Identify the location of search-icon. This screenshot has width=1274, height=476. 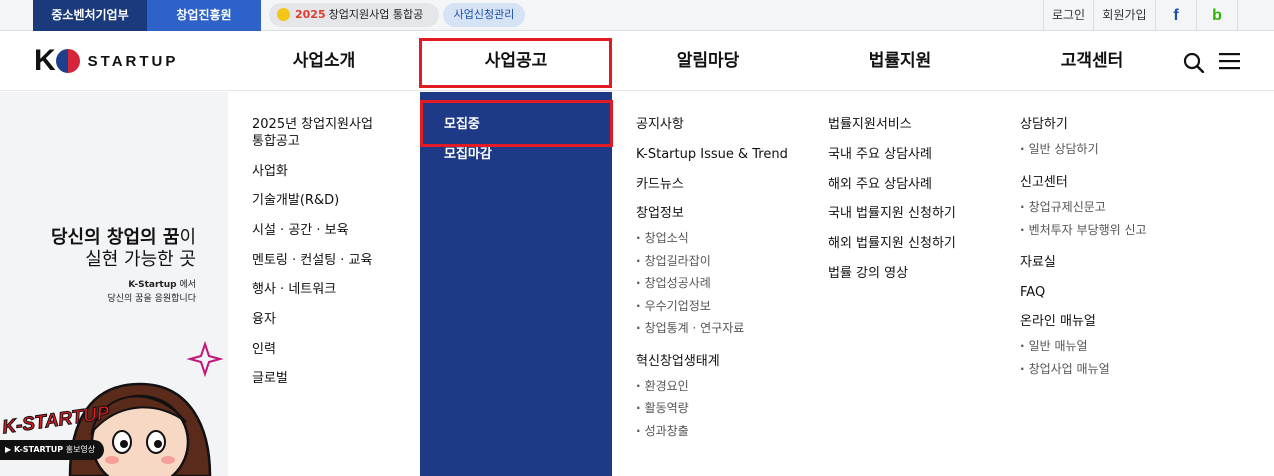
(1193, 62).